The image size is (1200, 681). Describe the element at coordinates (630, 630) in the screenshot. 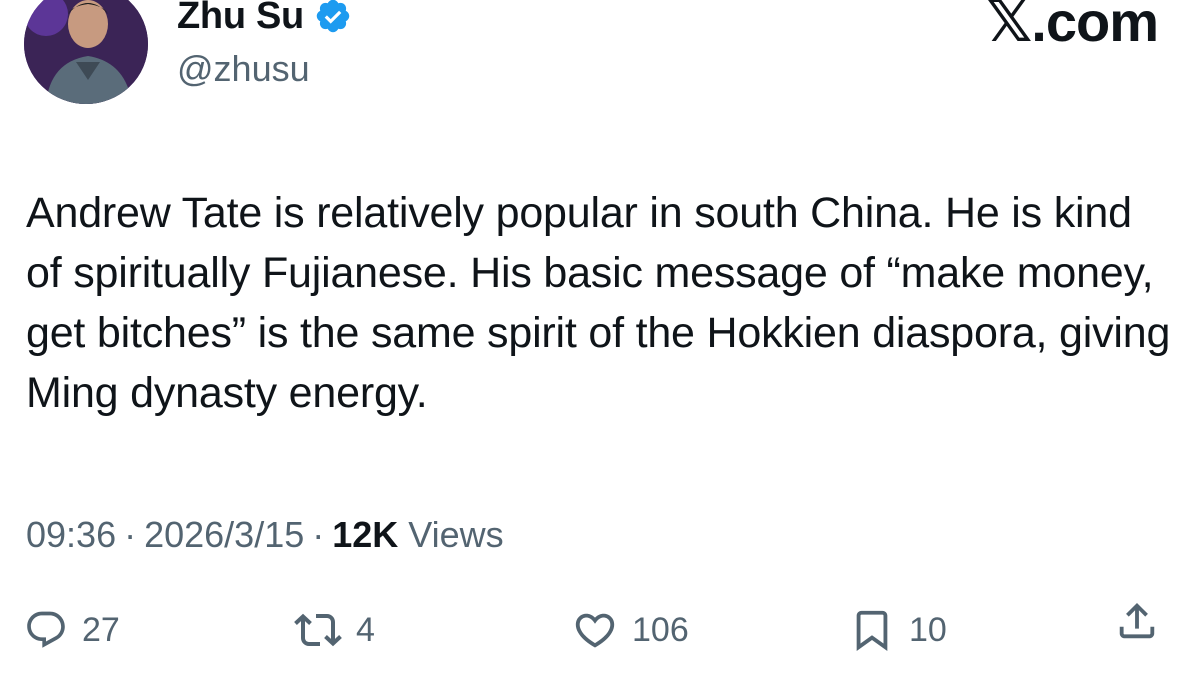

I see `like-button: 106` at that location.